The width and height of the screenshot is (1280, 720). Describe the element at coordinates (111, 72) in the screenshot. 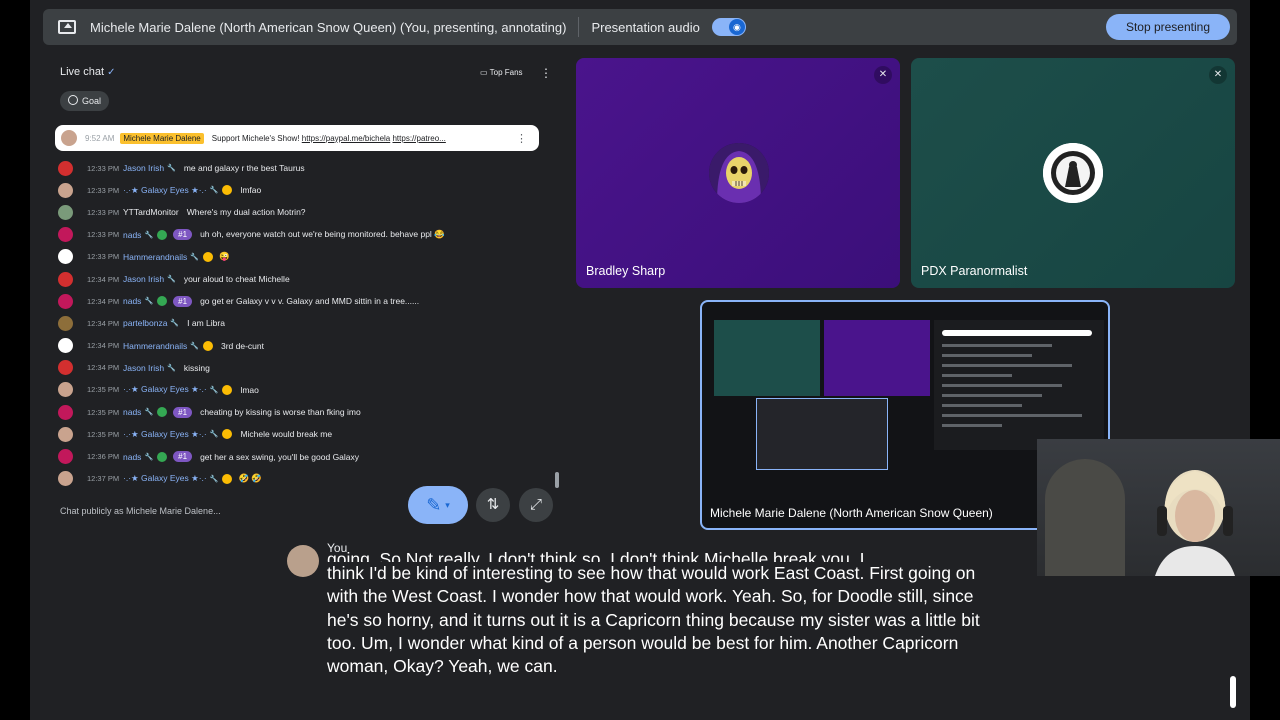

I see `chevron-down-icon: ✓` at that location.